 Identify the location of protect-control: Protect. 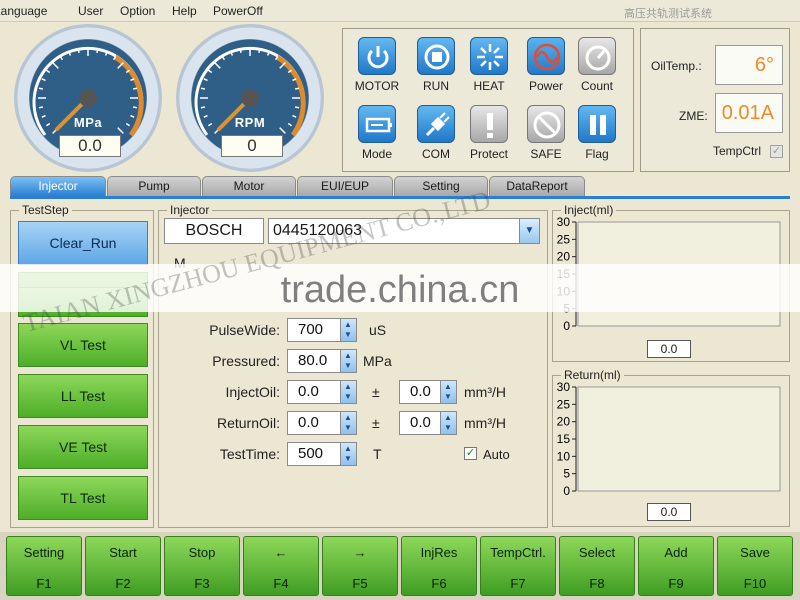
(489, 133).